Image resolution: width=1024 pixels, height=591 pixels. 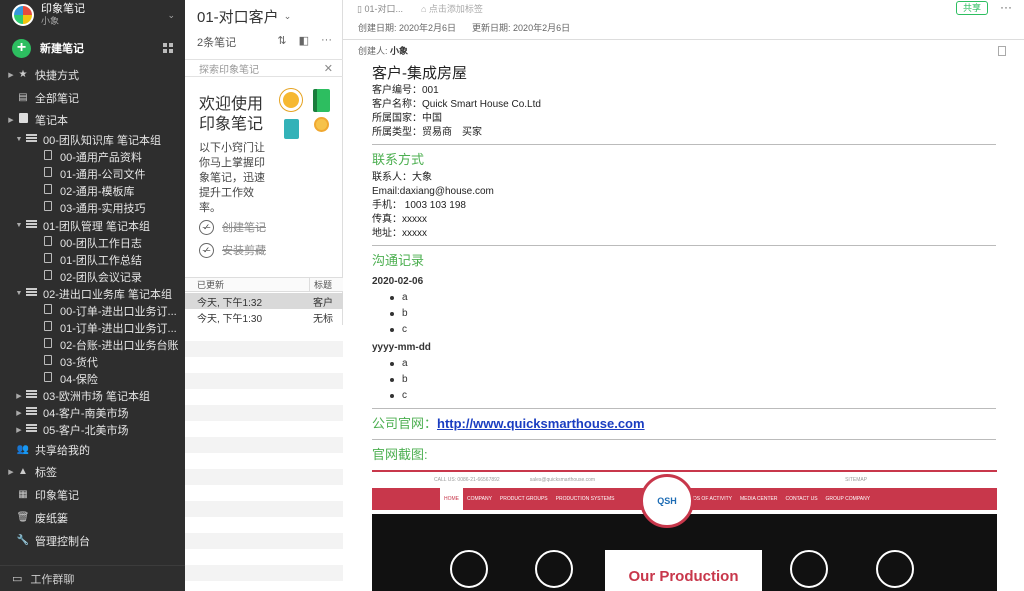 What do you see at coordinates (231, 114) in the screenshot?
I see `welcome-title: 欢迎使用印象笔记` at bounding box center [231, 114].